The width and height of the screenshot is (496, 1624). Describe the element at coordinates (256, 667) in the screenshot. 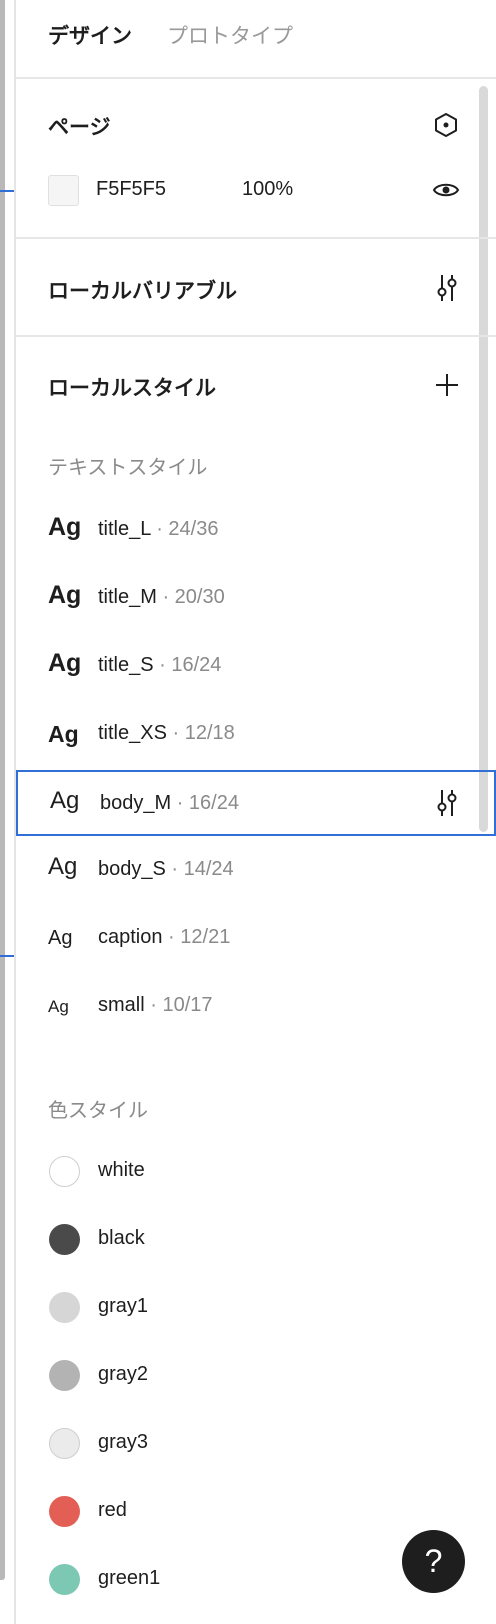

I see `text-style-row: Ag title_S · 16/24` at that location.